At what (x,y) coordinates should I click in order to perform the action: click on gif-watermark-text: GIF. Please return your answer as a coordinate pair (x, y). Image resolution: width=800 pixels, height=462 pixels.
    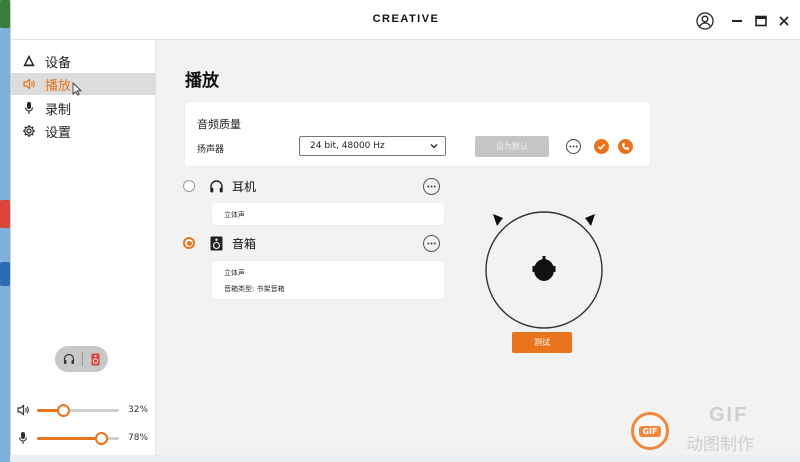
    Looking at the image, I should click on (729, 415).